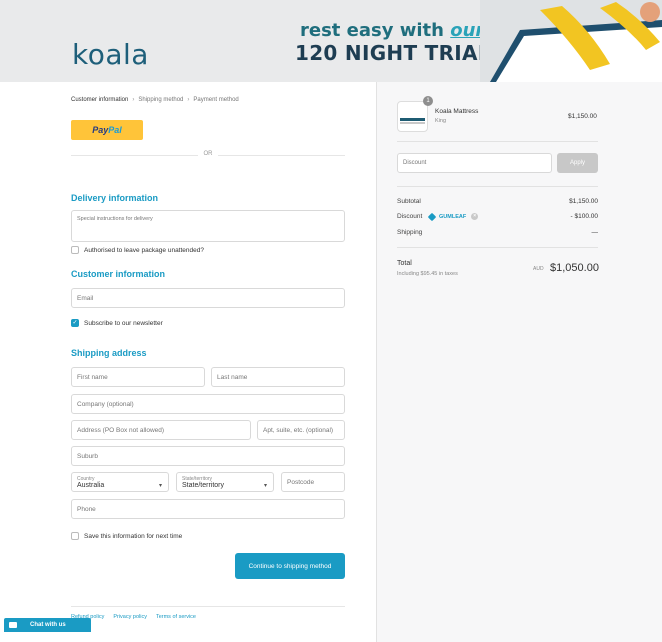 Image resolution: width=662 pixels, height=642 pixels. What do you see at coordinates (208, 226) in the screenshot?
I see `delivery-instructions-field: Special instructions for delivery` at bounding box center [208, 226].